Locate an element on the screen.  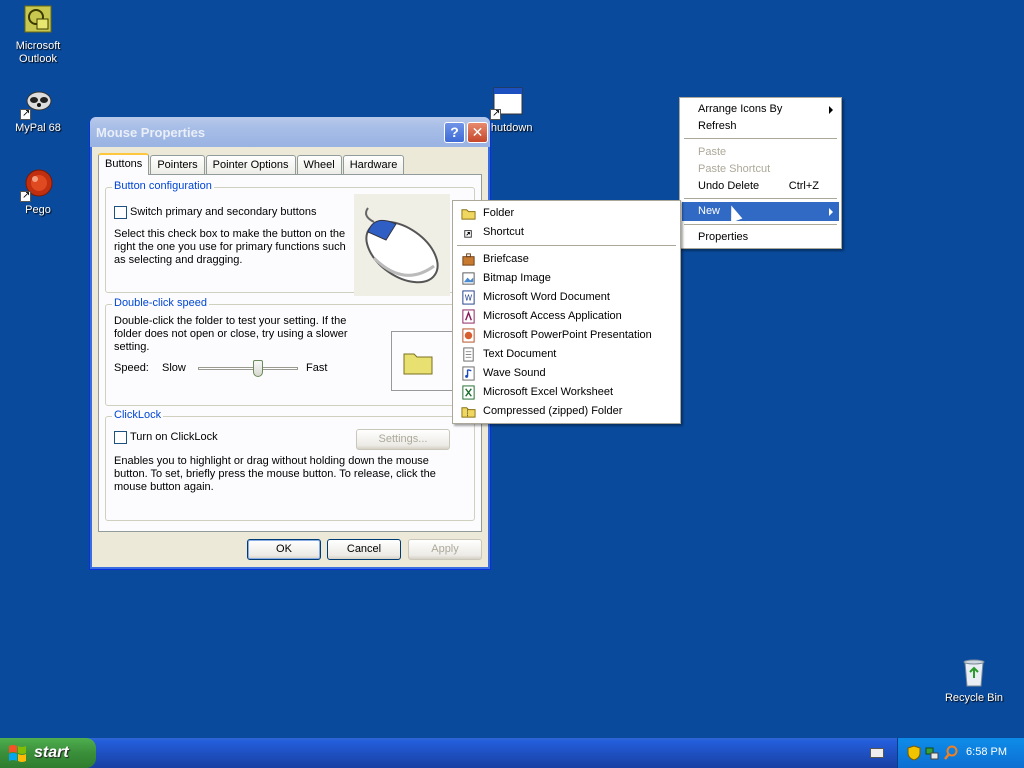
menu-item-new: New is located at coordinates (760, 211).